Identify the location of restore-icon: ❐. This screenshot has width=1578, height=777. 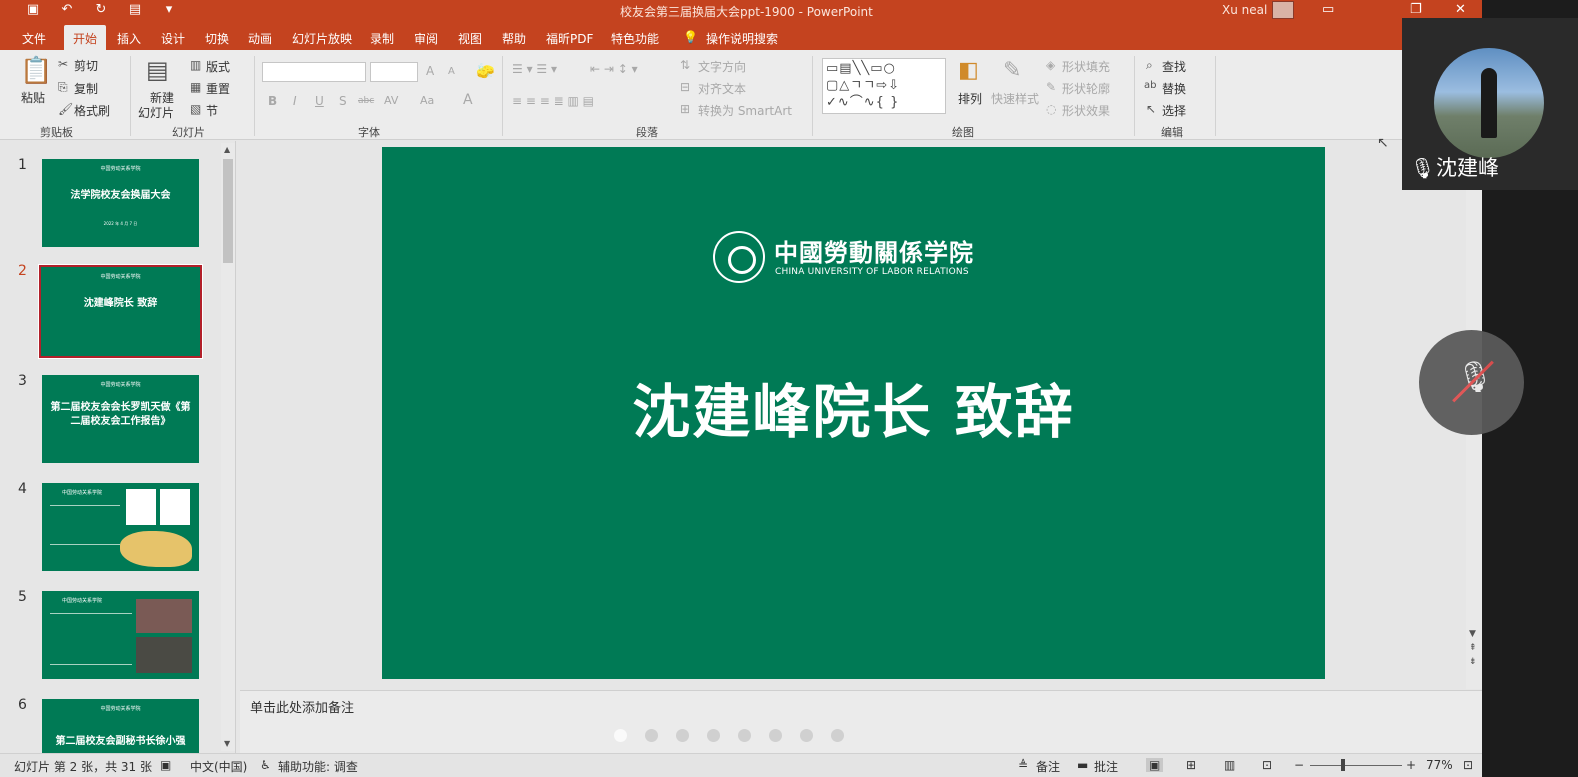
(1416, 9).